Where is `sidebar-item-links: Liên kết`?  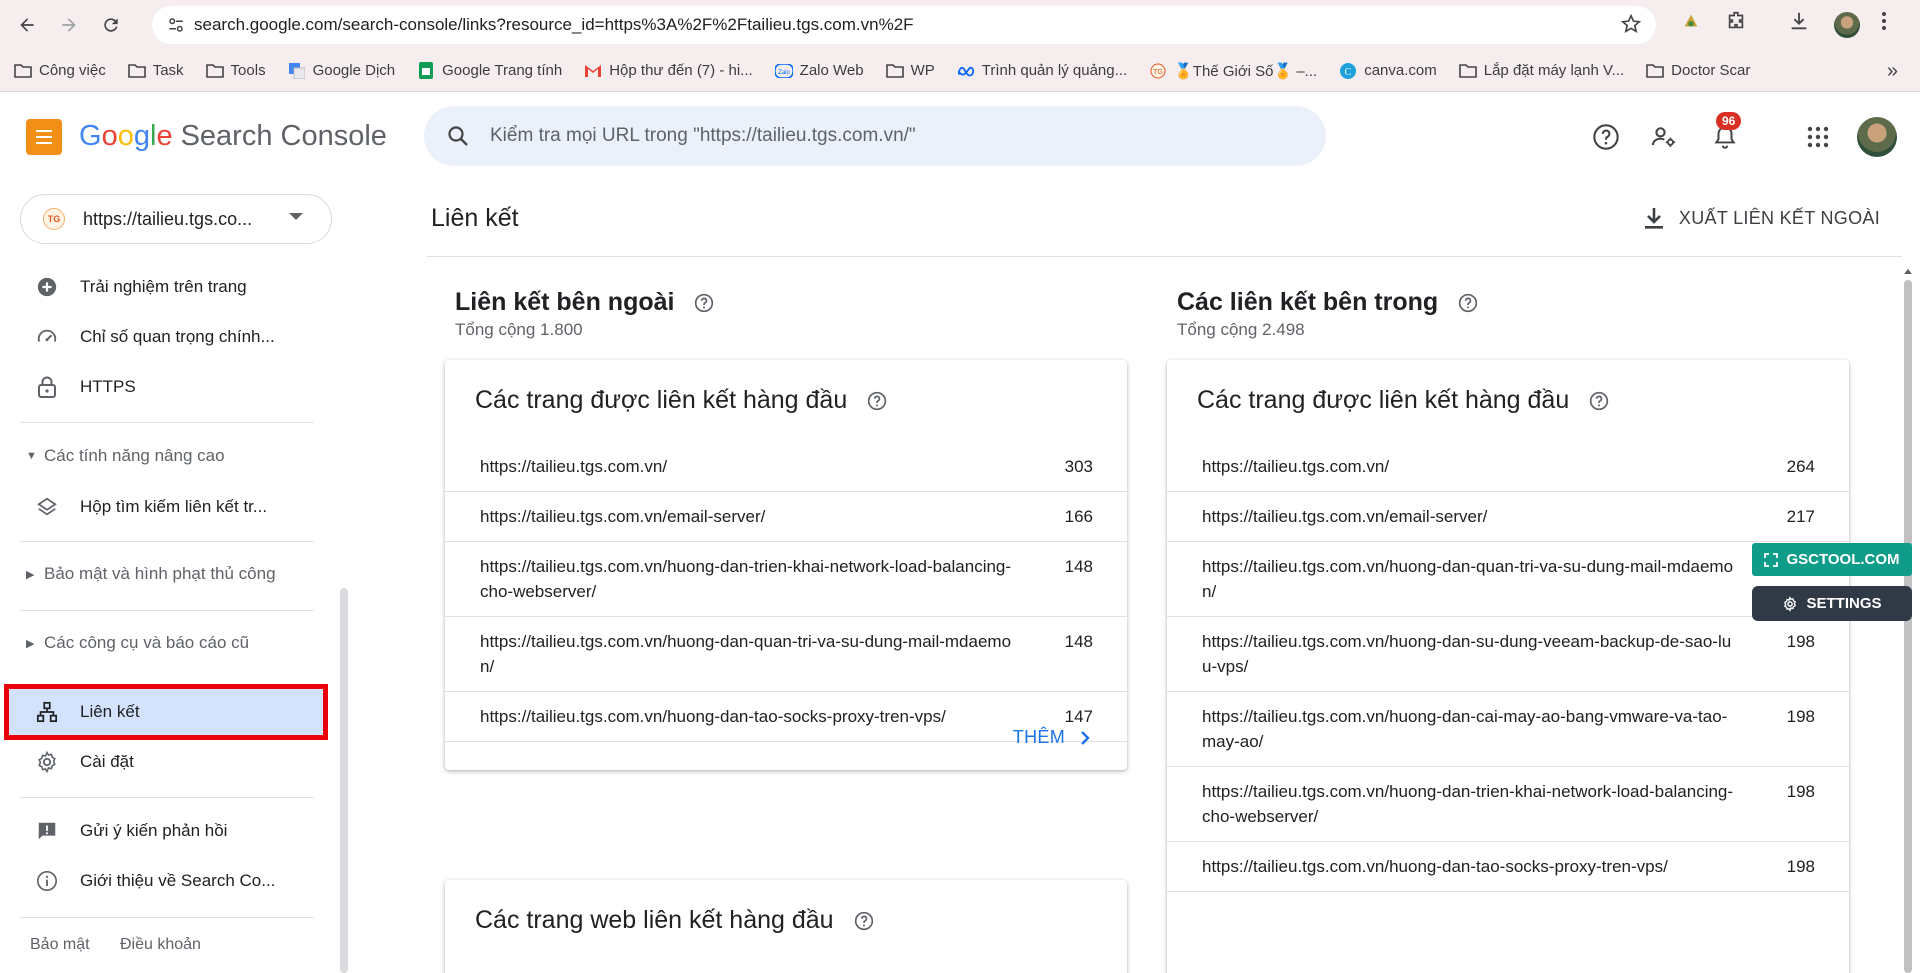
sidebar-item-links: Liên kết is located at coordinates (165, 712).